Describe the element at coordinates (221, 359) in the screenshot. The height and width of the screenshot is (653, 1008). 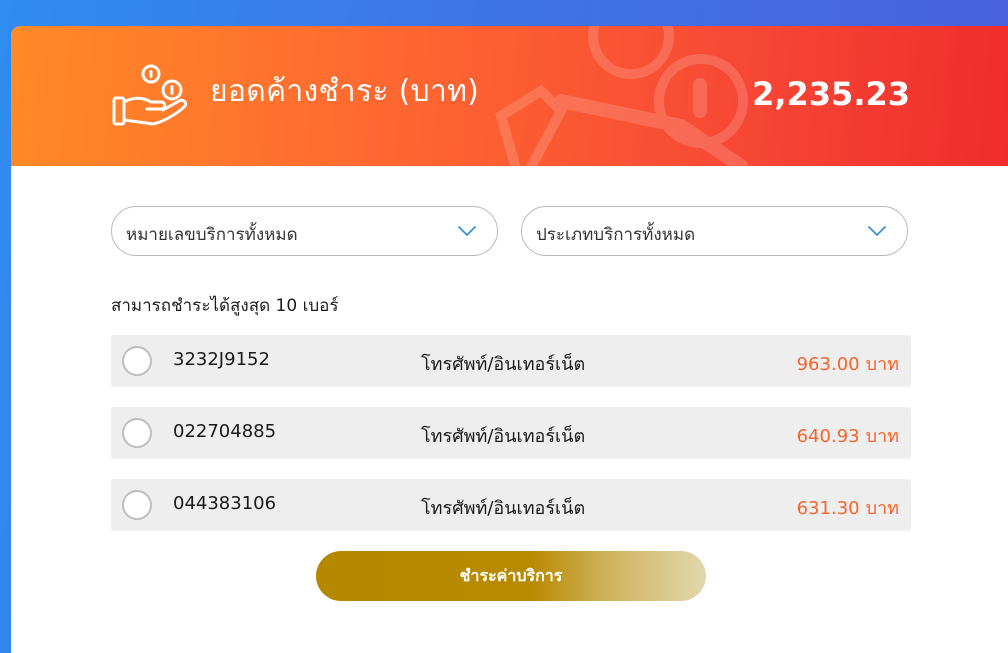
I see `bill-service-number: 3232J9152` at that location.